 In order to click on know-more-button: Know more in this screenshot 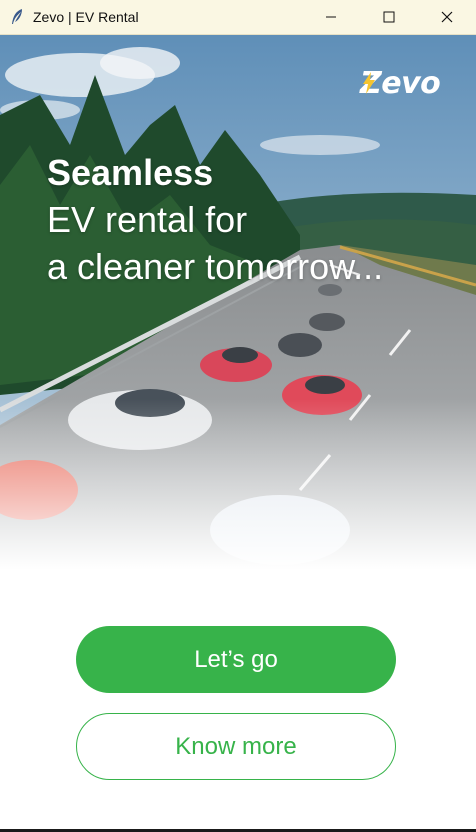, I will do `click(236, 746)`.